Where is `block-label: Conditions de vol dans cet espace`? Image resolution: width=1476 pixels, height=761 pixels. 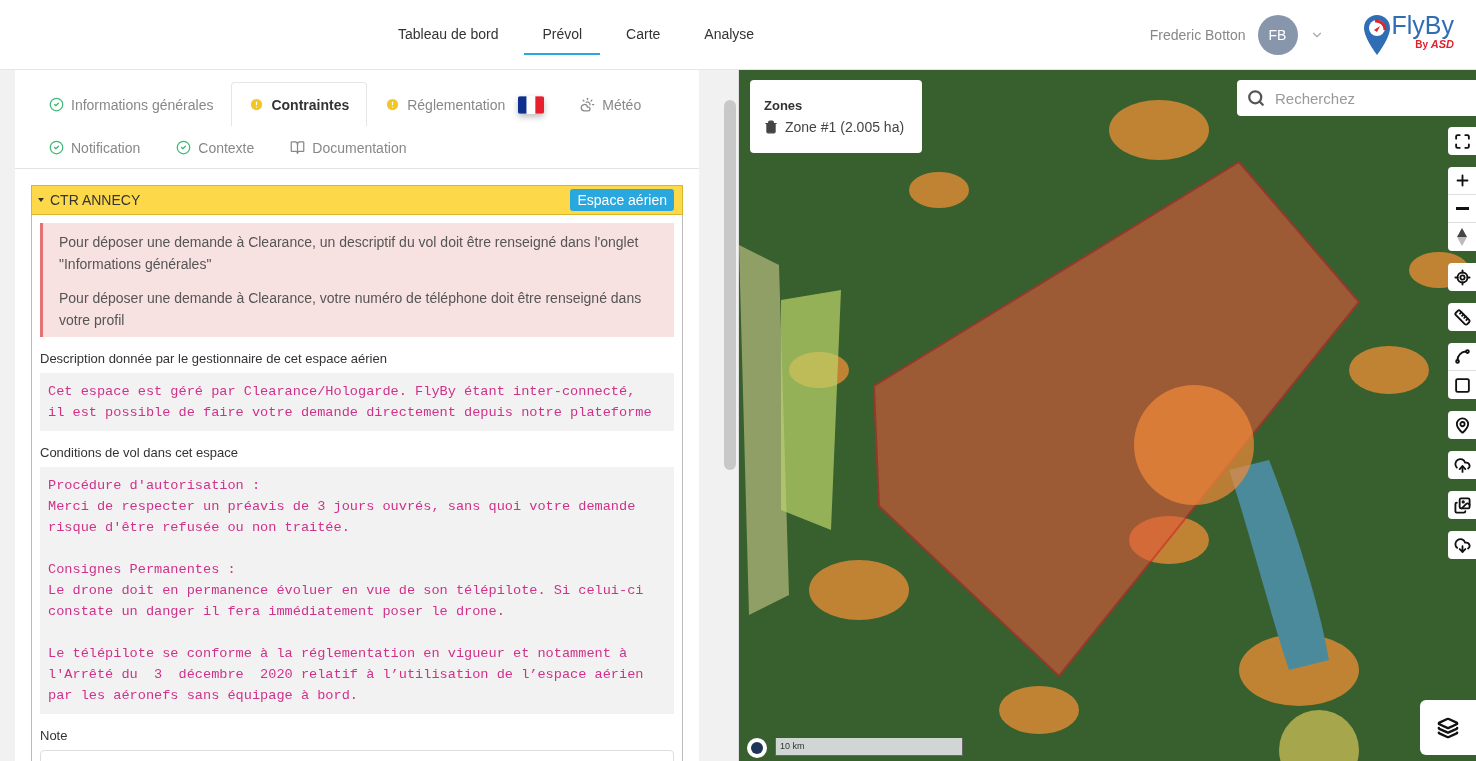 block-label: Conditions de vol dans cet espace is located at coordinates (139, 452).